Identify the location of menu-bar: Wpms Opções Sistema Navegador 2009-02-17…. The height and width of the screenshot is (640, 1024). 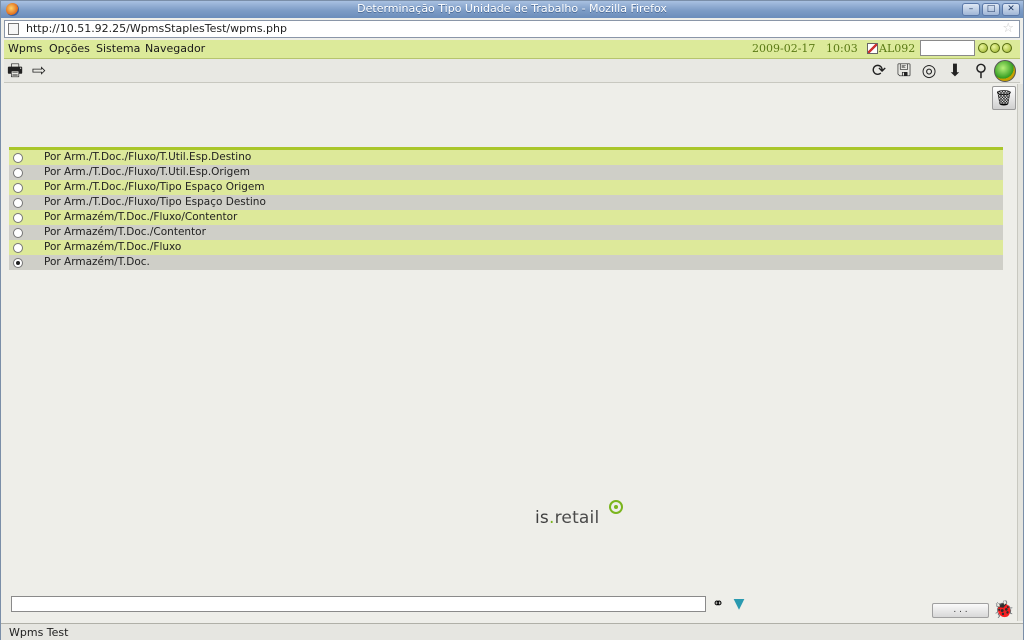
(512, 49).